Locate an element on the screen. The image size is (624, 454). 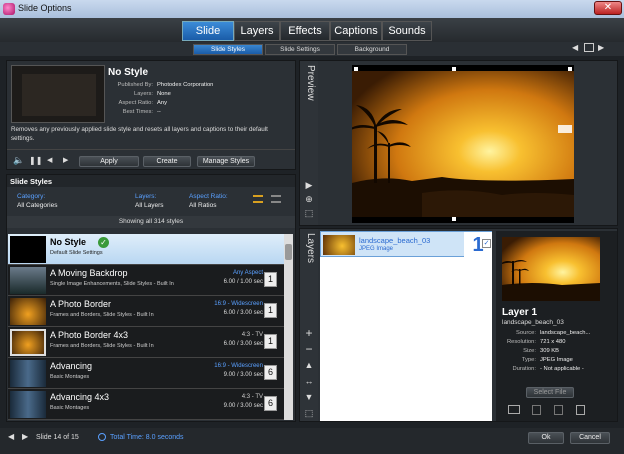
main-tab-bar: Slide Layers Effects Captions Sounds is located at coordinates (312, 30).